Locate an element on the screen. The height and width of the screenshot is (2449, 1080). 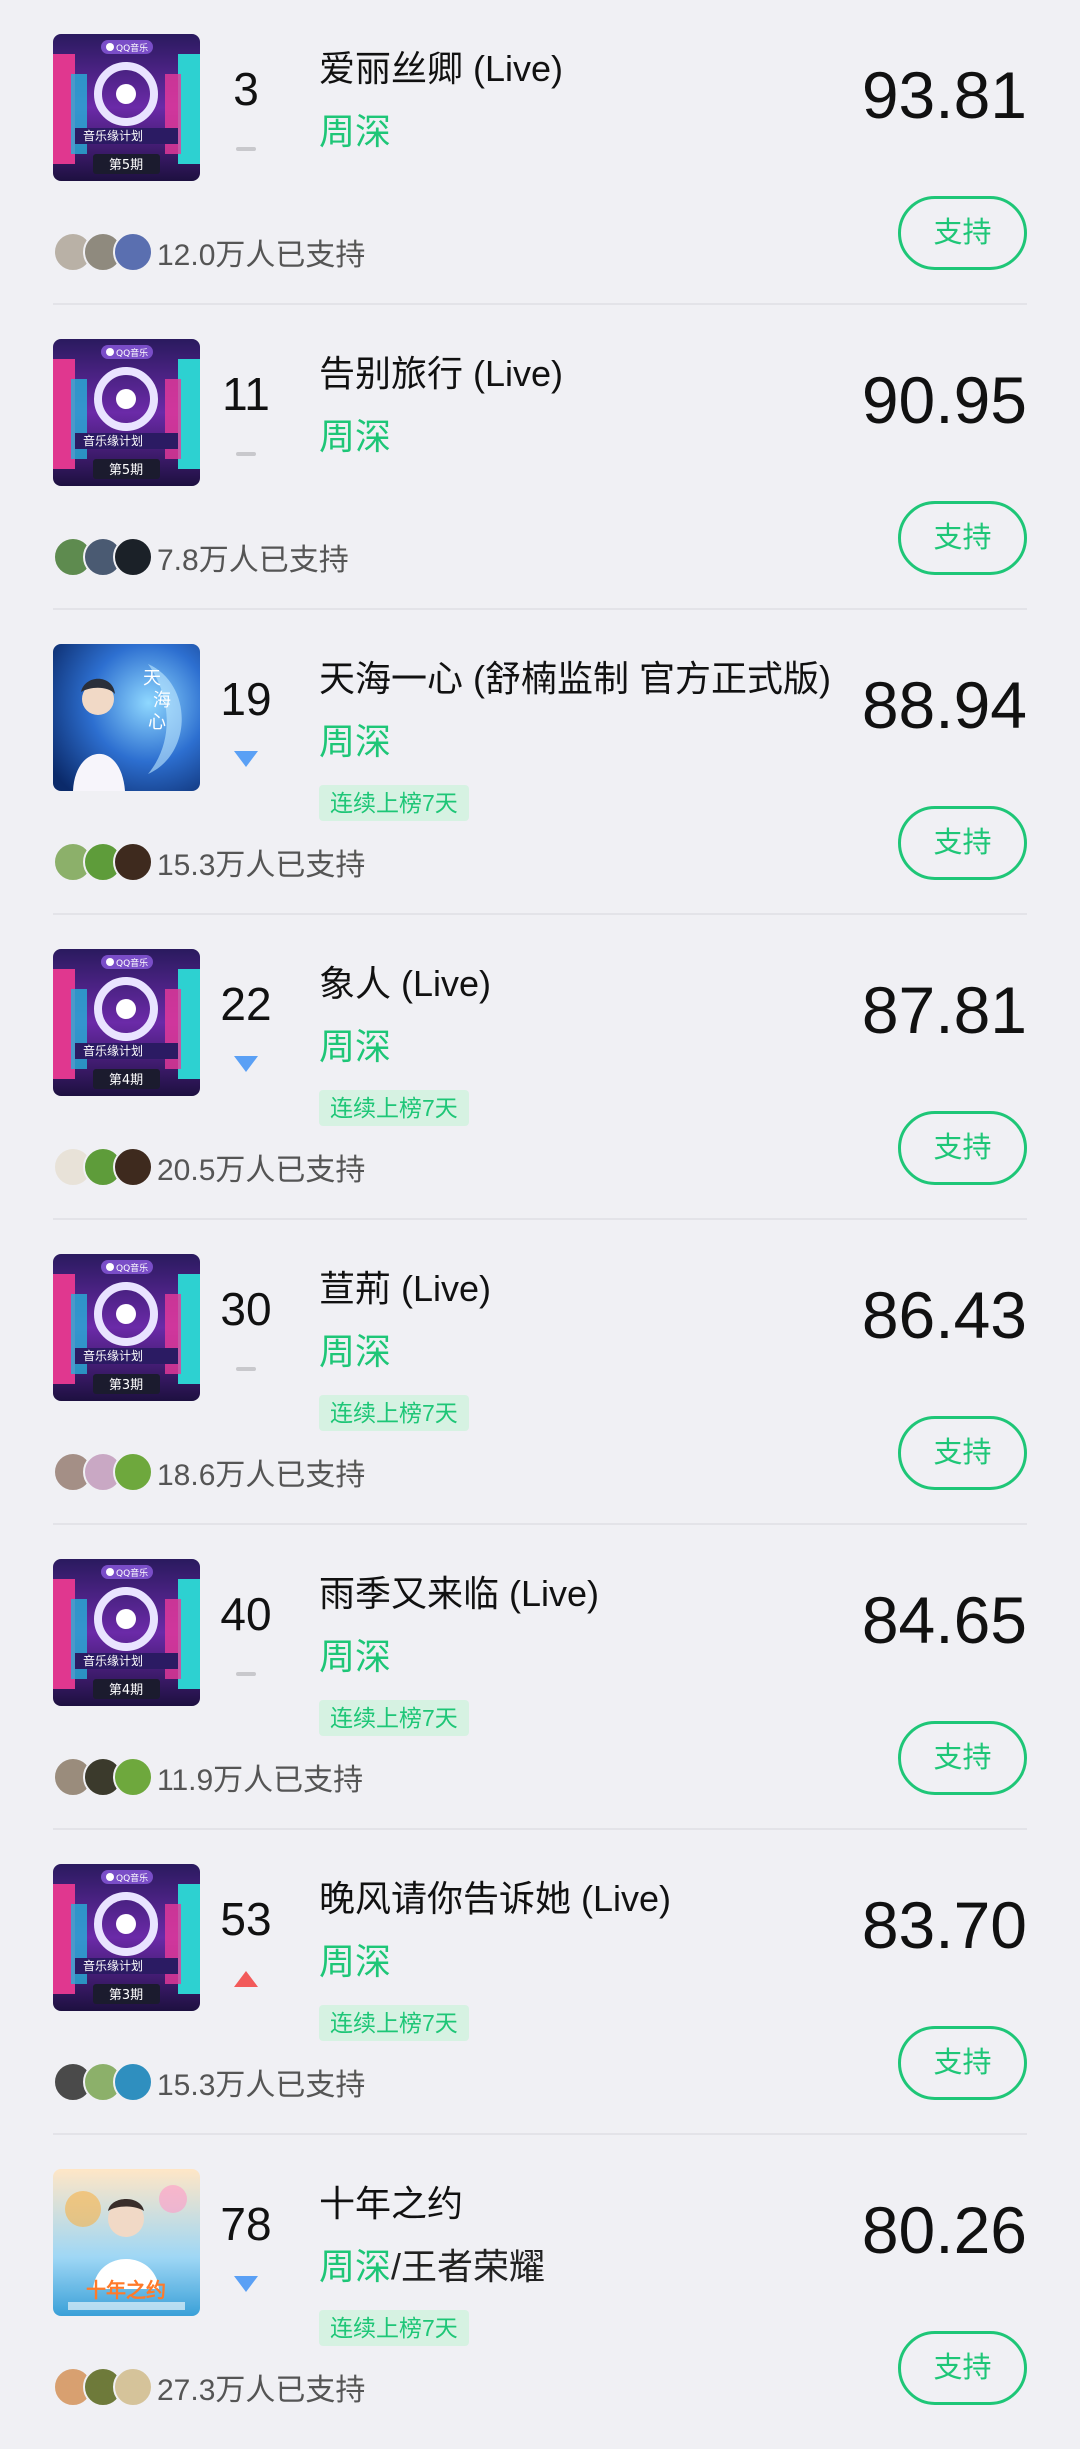
supporters-row: 11.9万人已支持 is located at coordinates (208, 1777).